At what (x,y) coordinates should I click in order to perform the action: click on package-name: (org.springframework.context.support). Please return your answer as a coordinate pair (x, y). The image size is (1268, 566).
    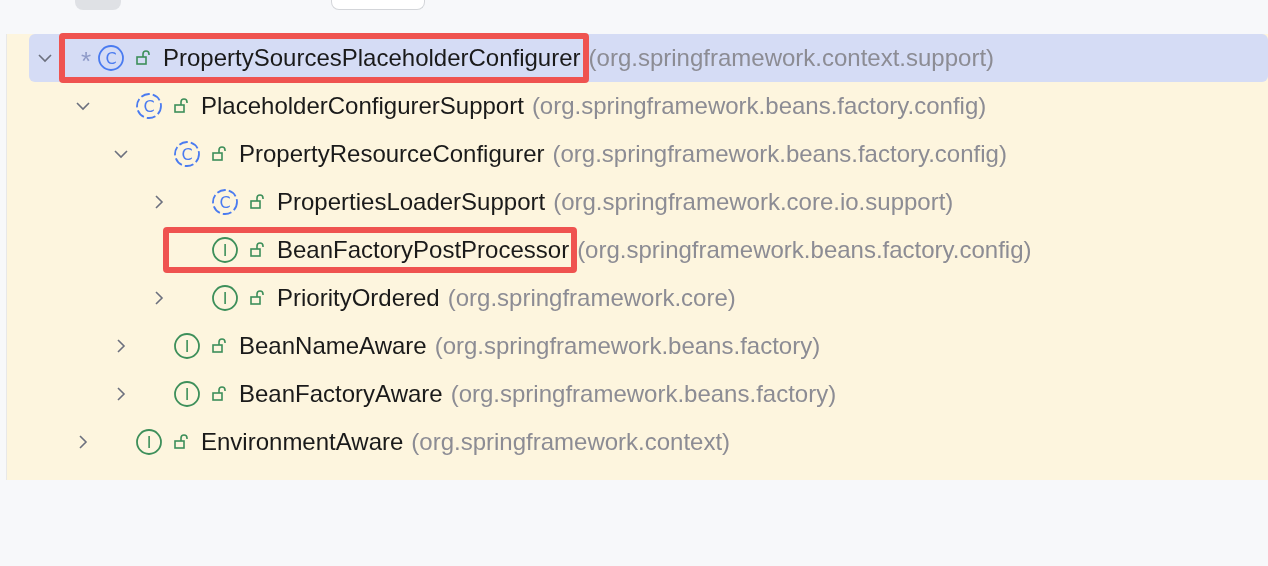
    Looking at the image, I should click on (791, 58).